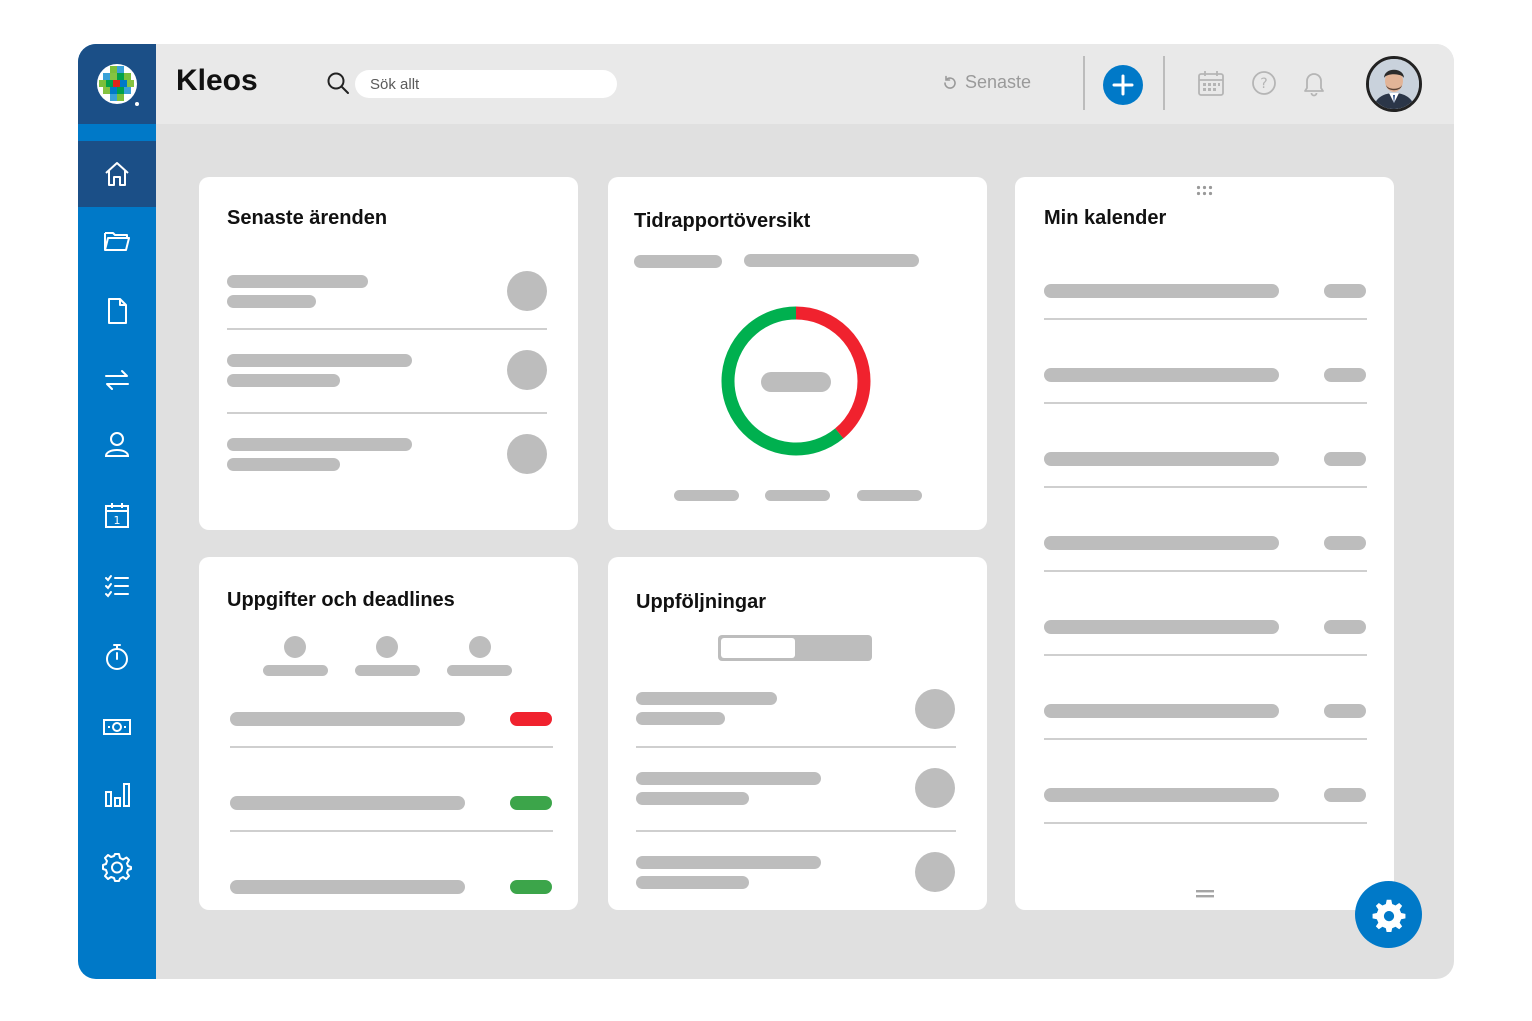  What do you see at coordinates (1205, 894) in the screenshot?
I see `resize-handle-icon` at bounding box center [1205, 894].